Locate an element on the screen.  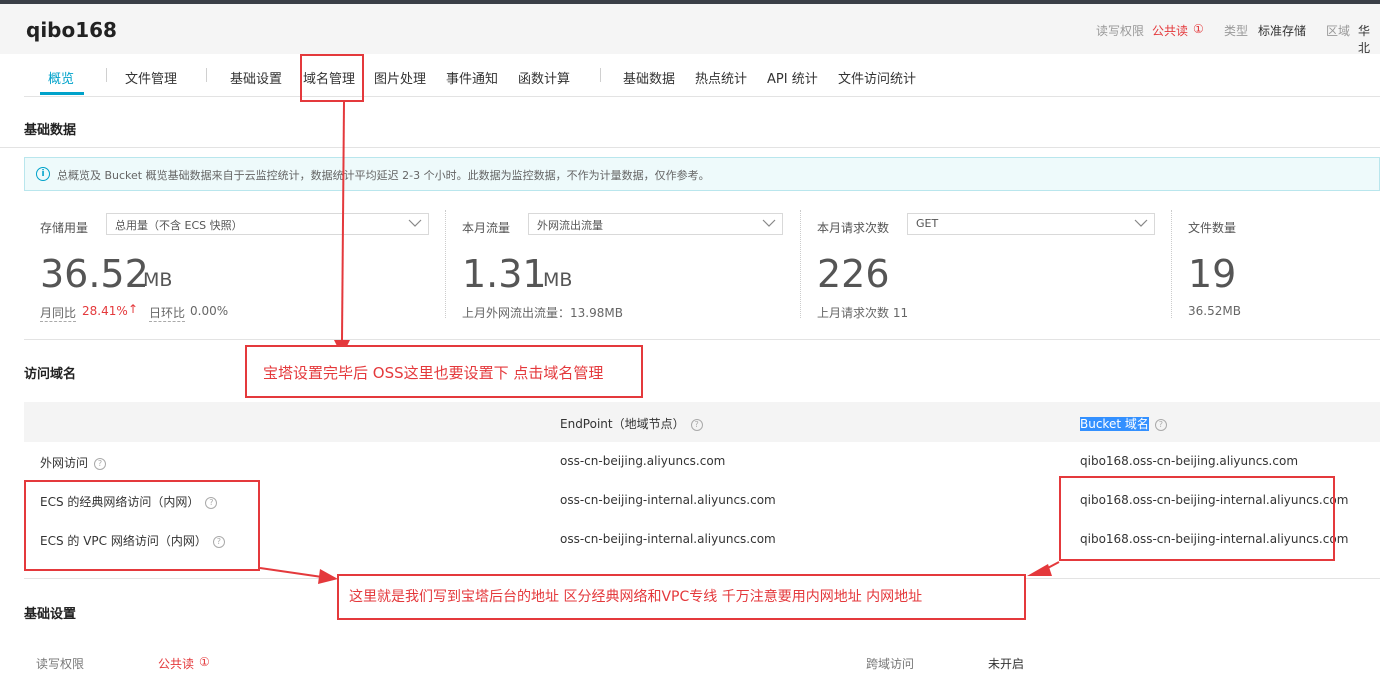
callout-text: 宝塔设置完毕后 OSS这里也要设置下 点击域名管理 is located at coordinates (433, 373).